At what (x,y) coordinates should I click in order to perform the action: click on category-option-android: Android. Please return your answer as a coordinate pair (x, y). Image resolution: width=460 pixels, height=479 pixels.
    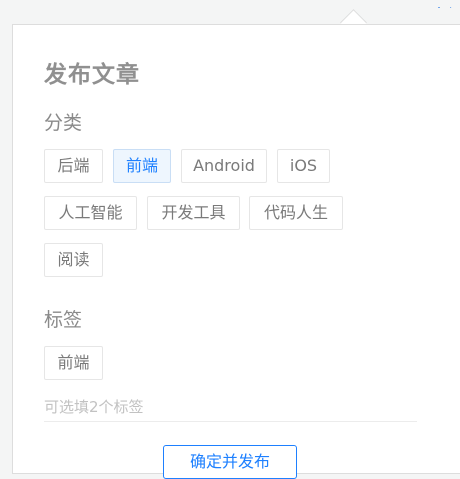
    Looking at the image, I should click on (224, 166).